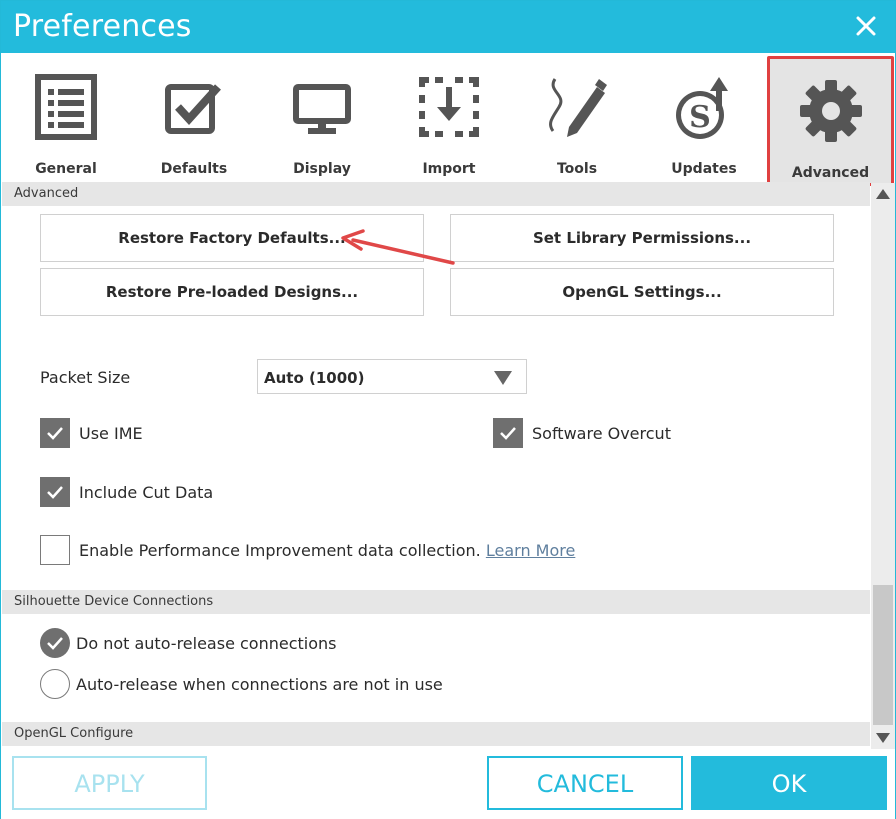 The height and width of the screenshot is (819, 896). What do you see at coordinates (449, 107) in the screenshot?
I see `import-icon` at bounding box center [449, 107].